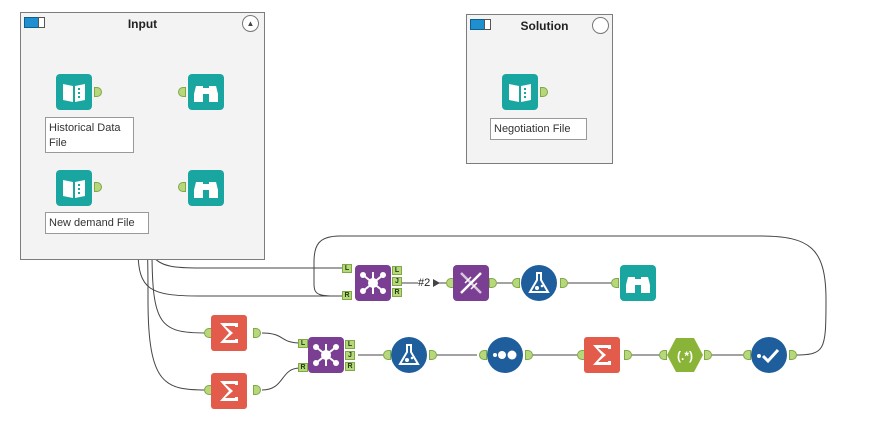 Image resolution: width=890 pixels, height=440 pixels. I want to click on dots-icon, so click(505, 355).